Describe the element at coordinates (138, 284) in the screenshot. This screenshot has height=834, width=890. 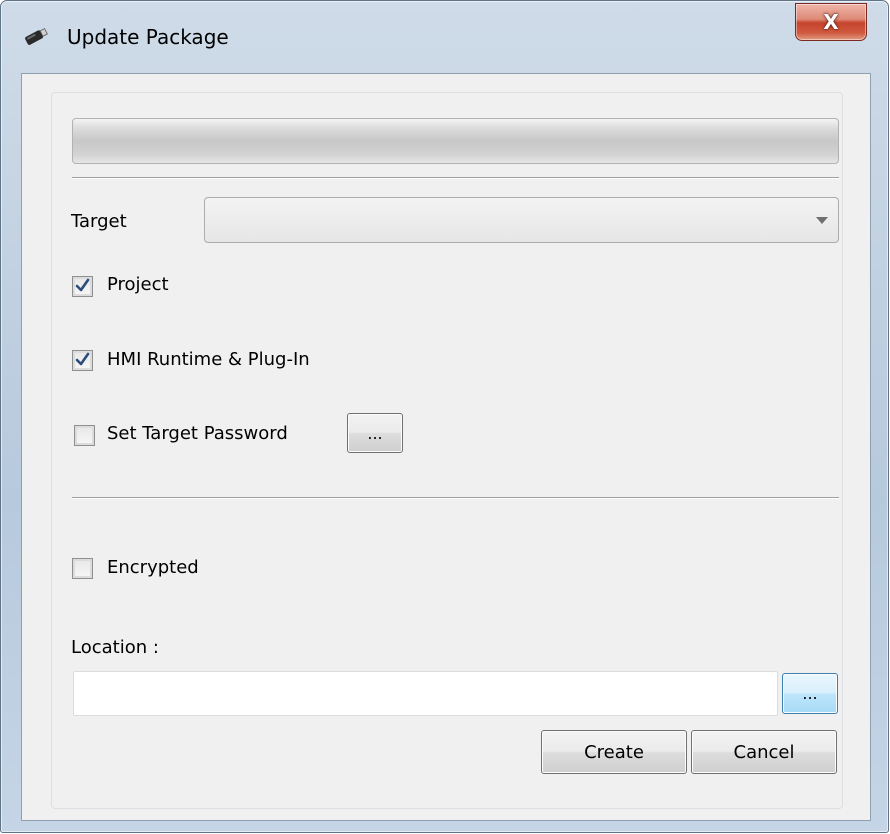
I see `project-label: Project` at that location.